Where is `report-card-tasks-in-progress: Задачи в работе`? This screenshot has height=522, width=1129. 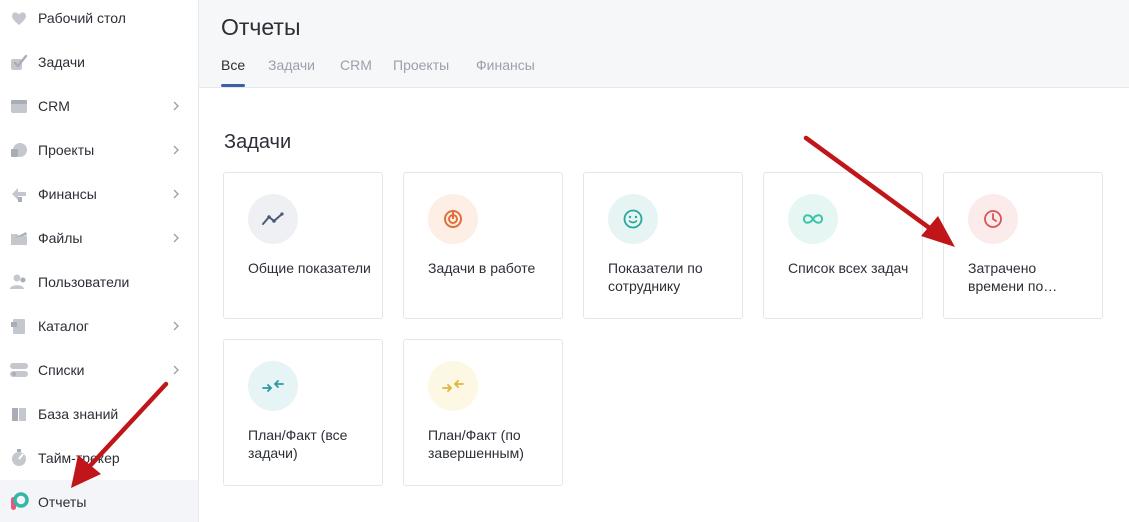
report-card-tasks-in-progress: Задачи в работе is located at coordinates (483, 245).